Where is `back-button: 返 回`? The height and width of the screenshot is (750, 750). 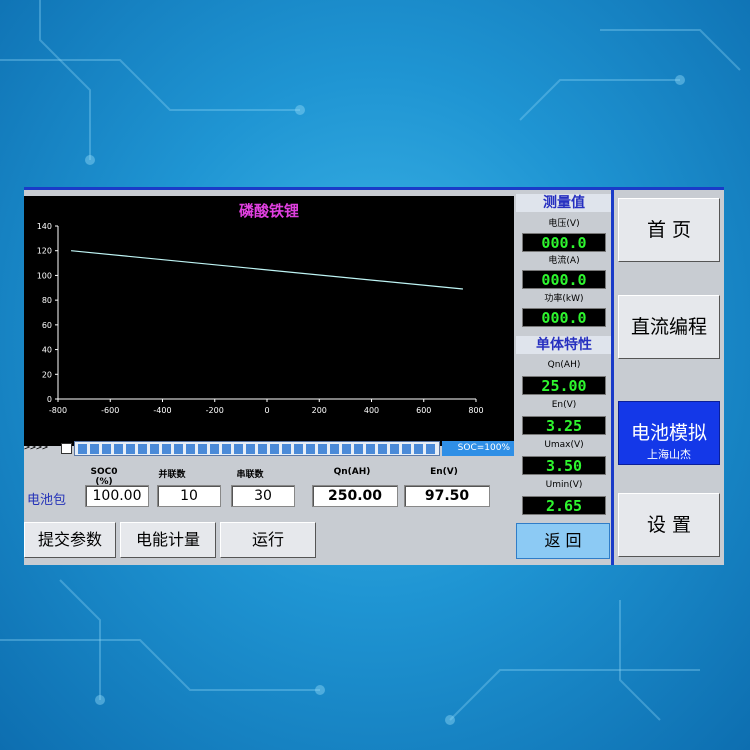
back-button: 返 回 is located at coordinates (563, 541).